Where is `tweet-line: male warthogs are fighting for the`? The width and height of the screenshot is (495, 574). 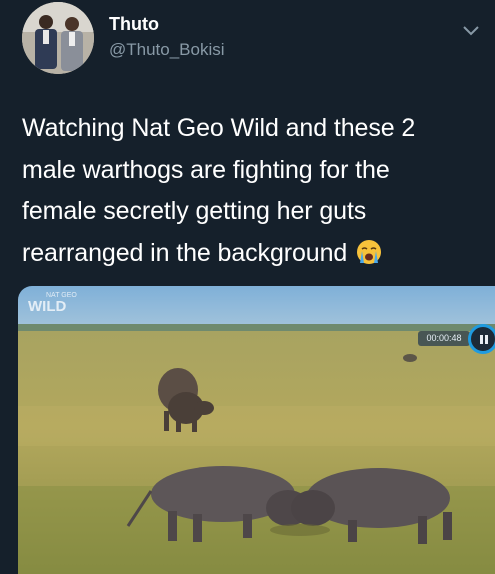
tweet-line: male warthogs are fighting for the is located at coordinates (206, 169).